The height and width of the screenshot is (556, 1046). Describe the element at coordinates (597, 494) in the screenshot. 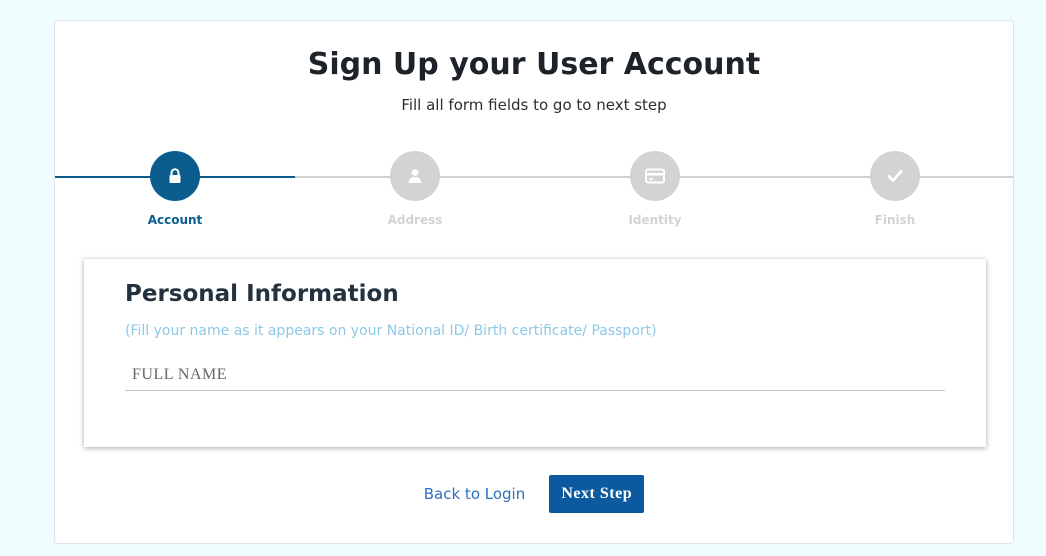

I see `next-step-button: Next Step` at that location.